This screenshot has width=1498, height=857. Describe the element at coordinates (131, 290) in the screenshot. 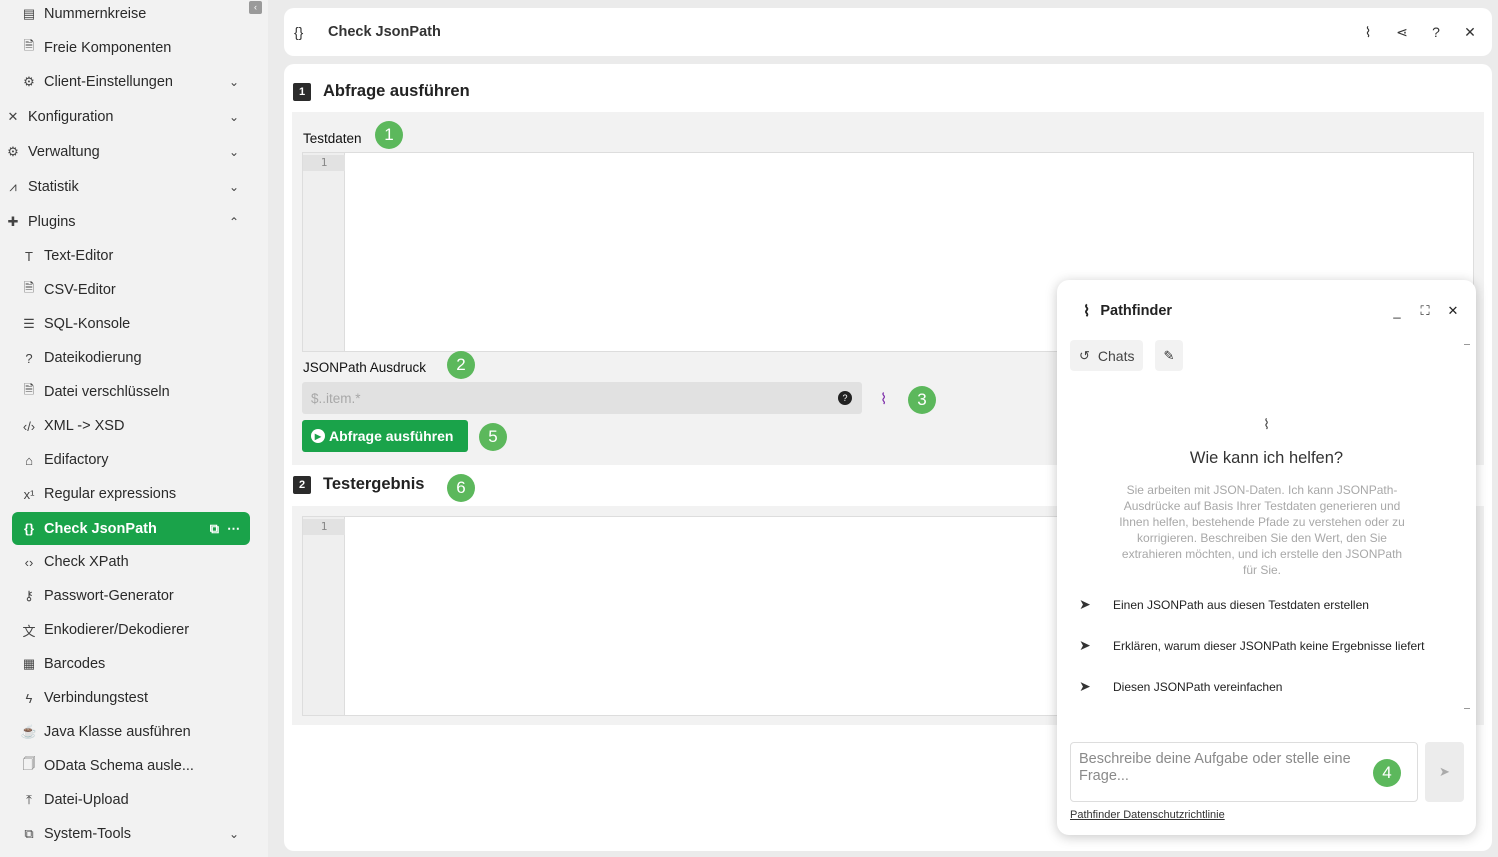

I see `sidebar-item-csv-editor: 🗎 CSV-Editor` at that location.